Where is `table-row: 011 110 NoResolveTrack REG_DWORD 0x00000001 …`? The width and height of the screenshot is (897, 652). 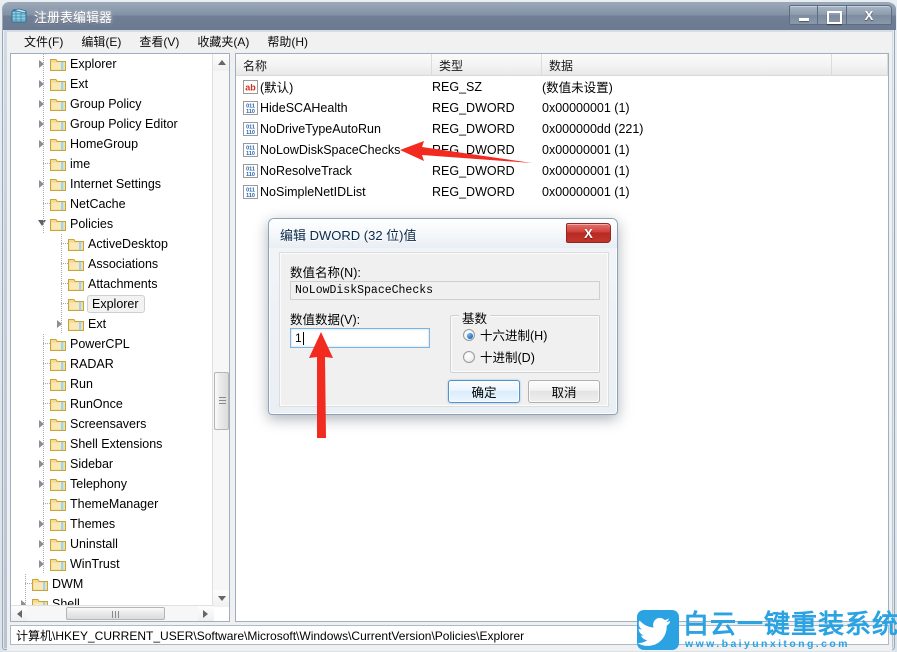
table-row: 011 110 NoResolveTrack REG_DWORD 0x00000001 … is located at coordinates (562, 170).